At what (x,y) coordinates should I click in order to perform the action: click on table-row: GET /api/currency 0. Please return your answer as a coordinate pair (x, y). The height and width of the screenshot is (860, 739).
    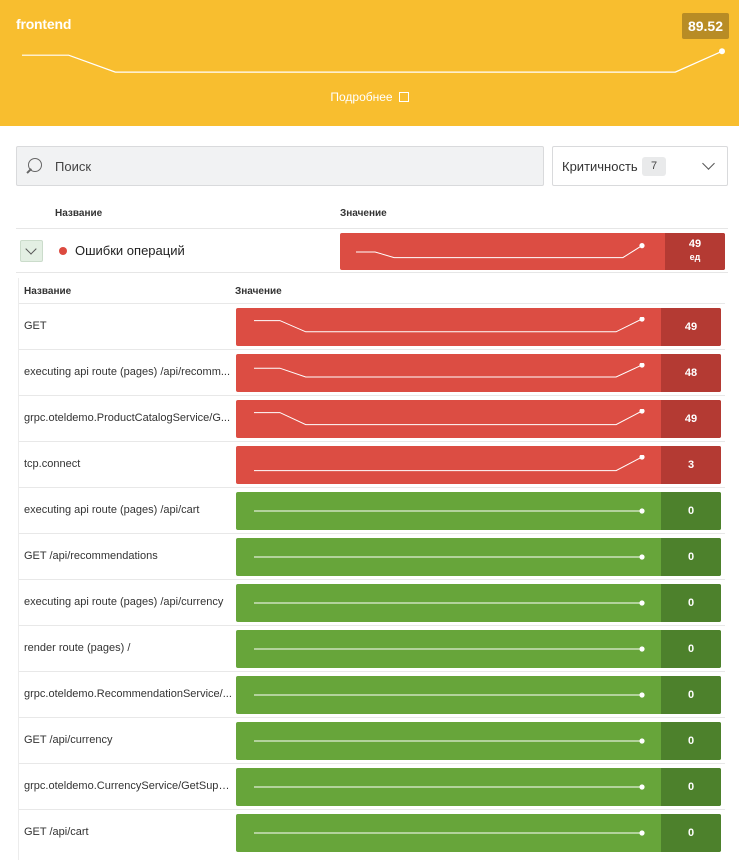
    Looking at the image, I should click on (372, 740).